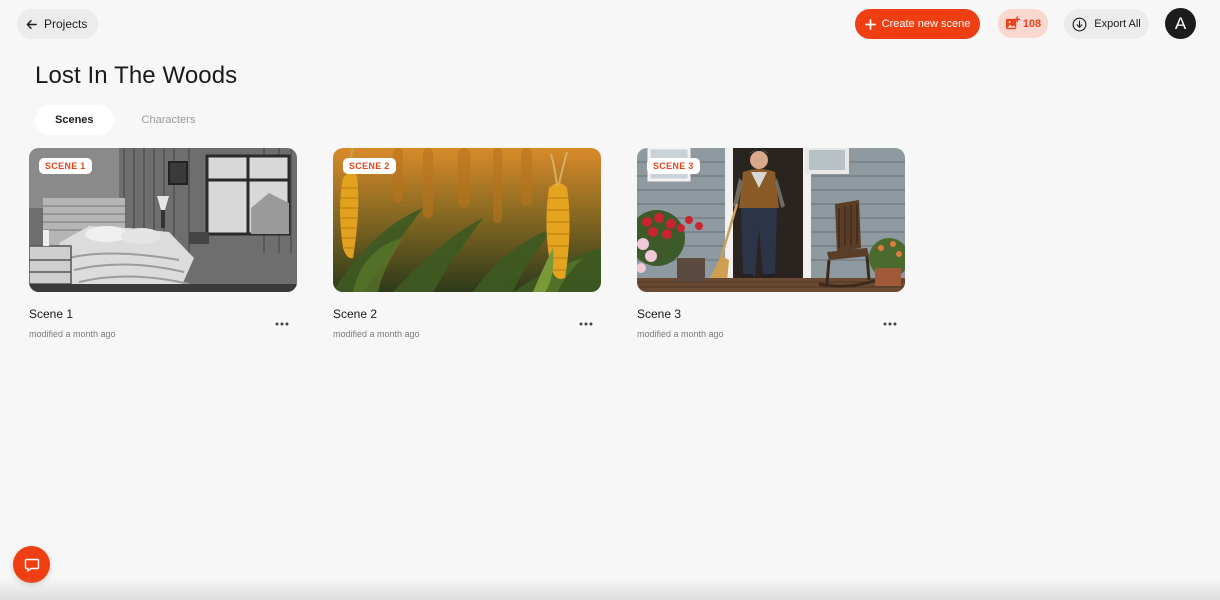 The height and width of the screenshot is (600, 1220). I want to click on tab-characters: Characters, so click(169, 120).